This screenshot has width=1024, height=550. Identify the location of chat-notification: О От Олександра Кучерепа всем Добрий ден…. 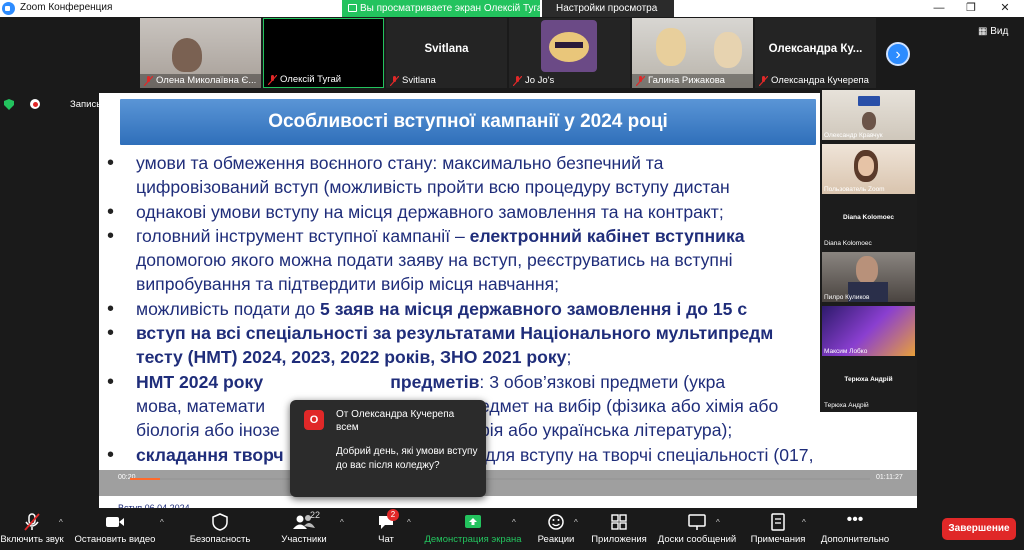
(388, 448).